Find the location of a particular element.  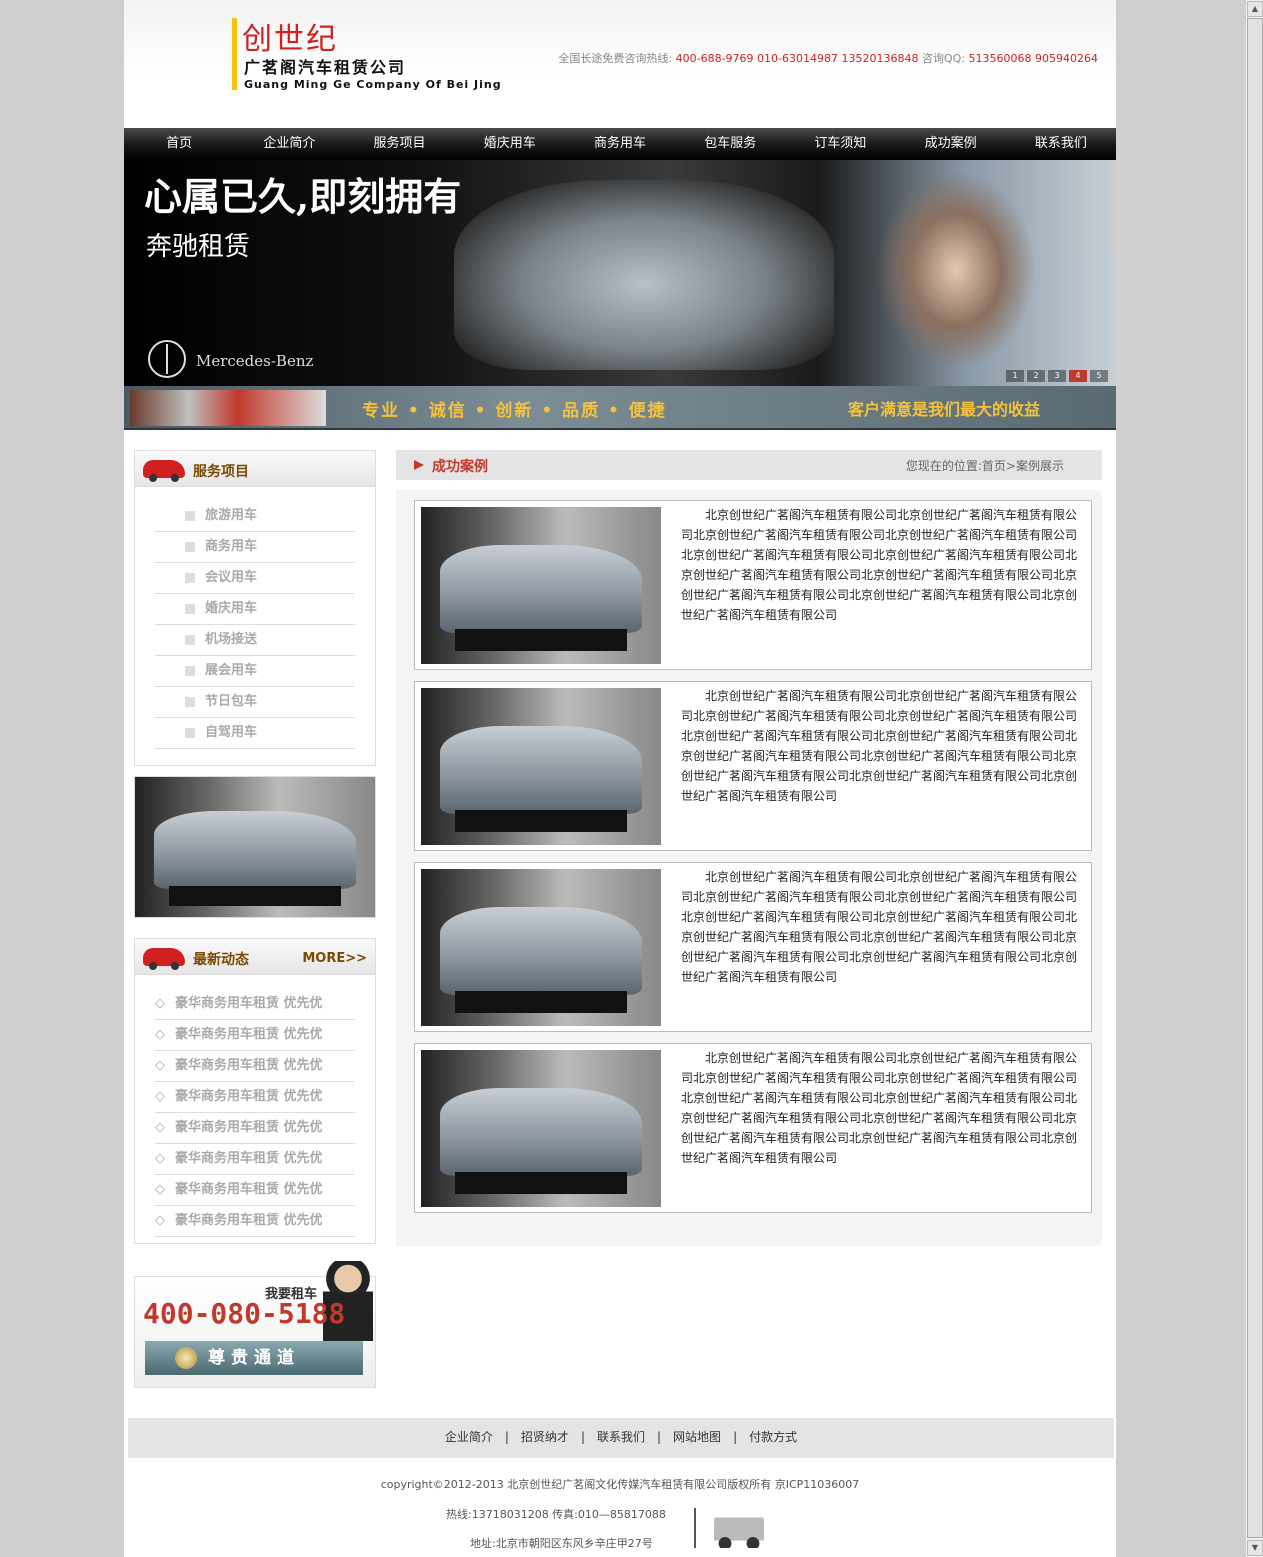

nav-charter: 包车服务 is located at coordinates (730, 144).